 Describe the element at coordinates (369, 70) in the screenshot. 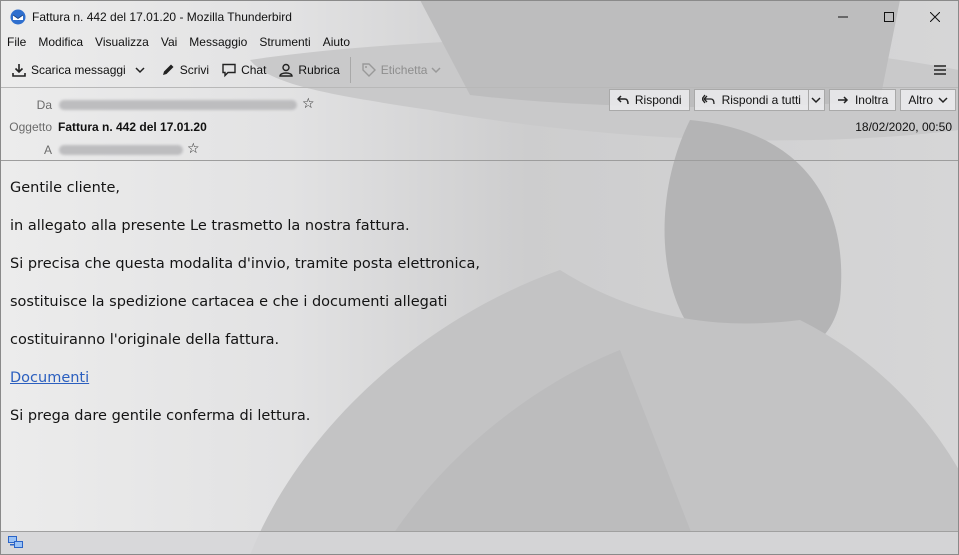

I see `tag-icon` at that location.